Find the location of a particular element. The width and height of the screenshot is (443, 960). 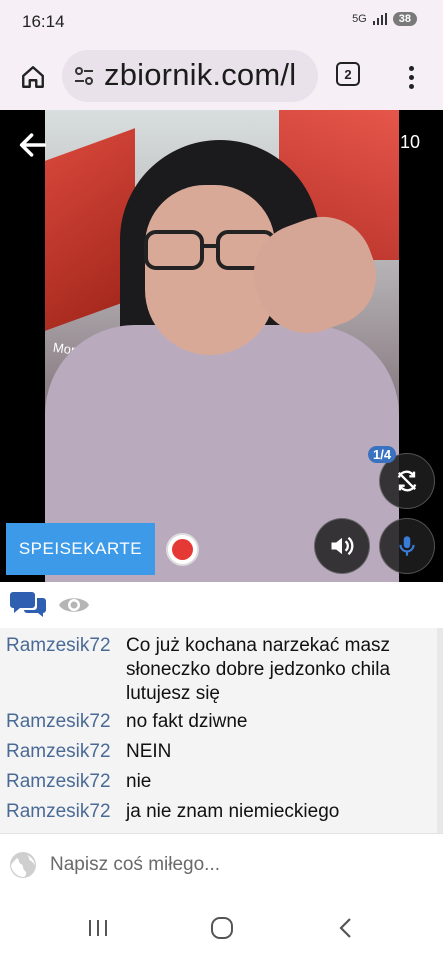

viewer-count: 10 is located at coordinates (410, 142).